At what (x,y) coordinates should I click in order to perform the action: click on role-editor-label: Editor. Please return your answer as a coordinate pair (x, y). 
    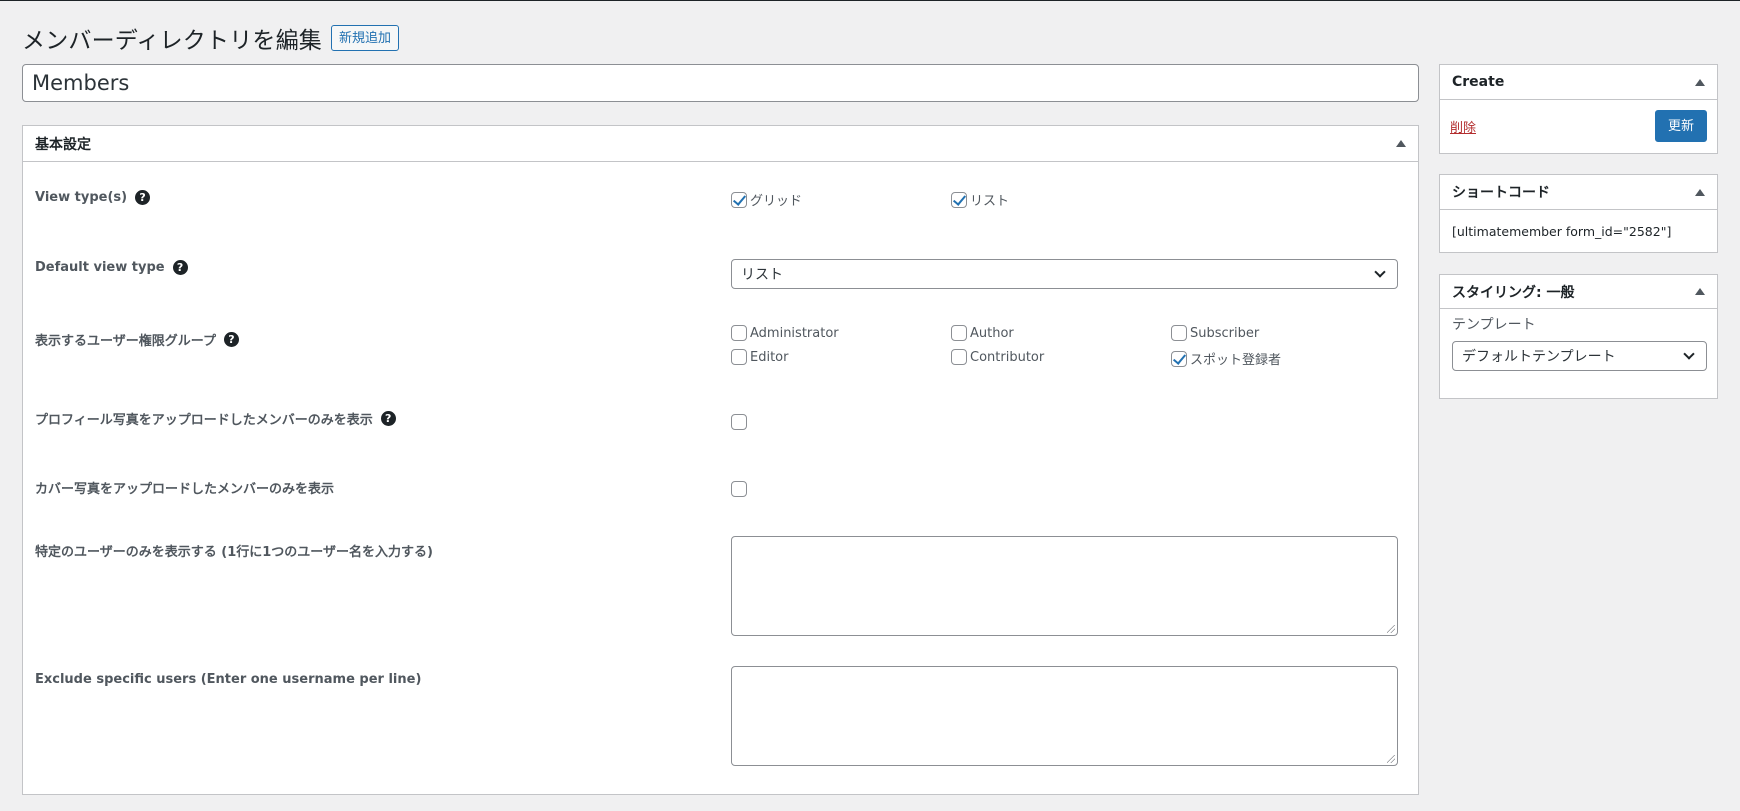
    Looking at the image, I should click on (769, 357).